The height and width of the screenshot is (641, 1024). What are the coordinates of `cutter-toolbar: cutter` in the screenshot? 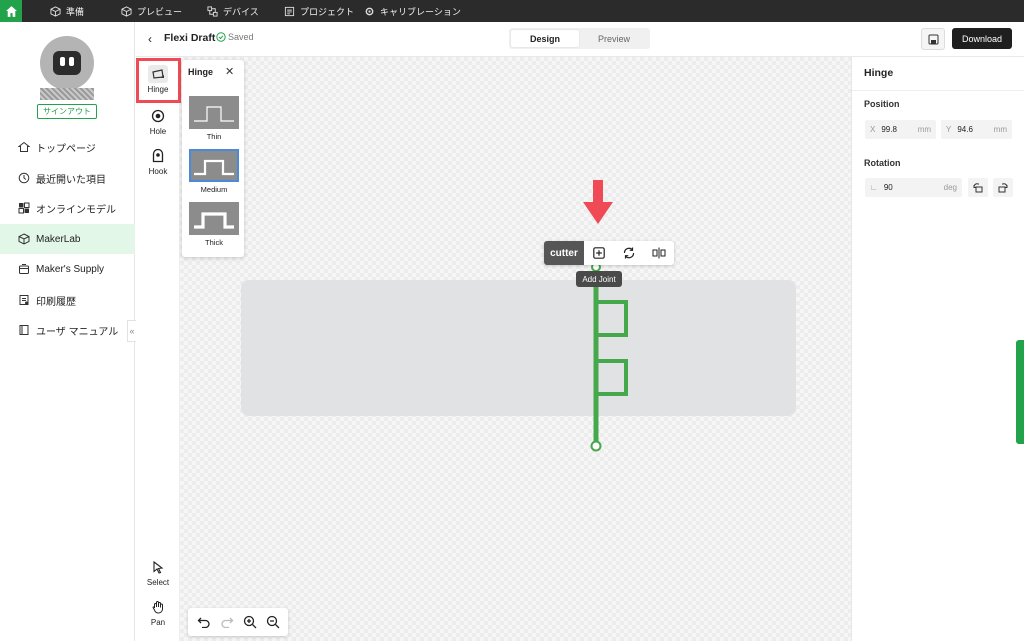 It's located at (609, 253).